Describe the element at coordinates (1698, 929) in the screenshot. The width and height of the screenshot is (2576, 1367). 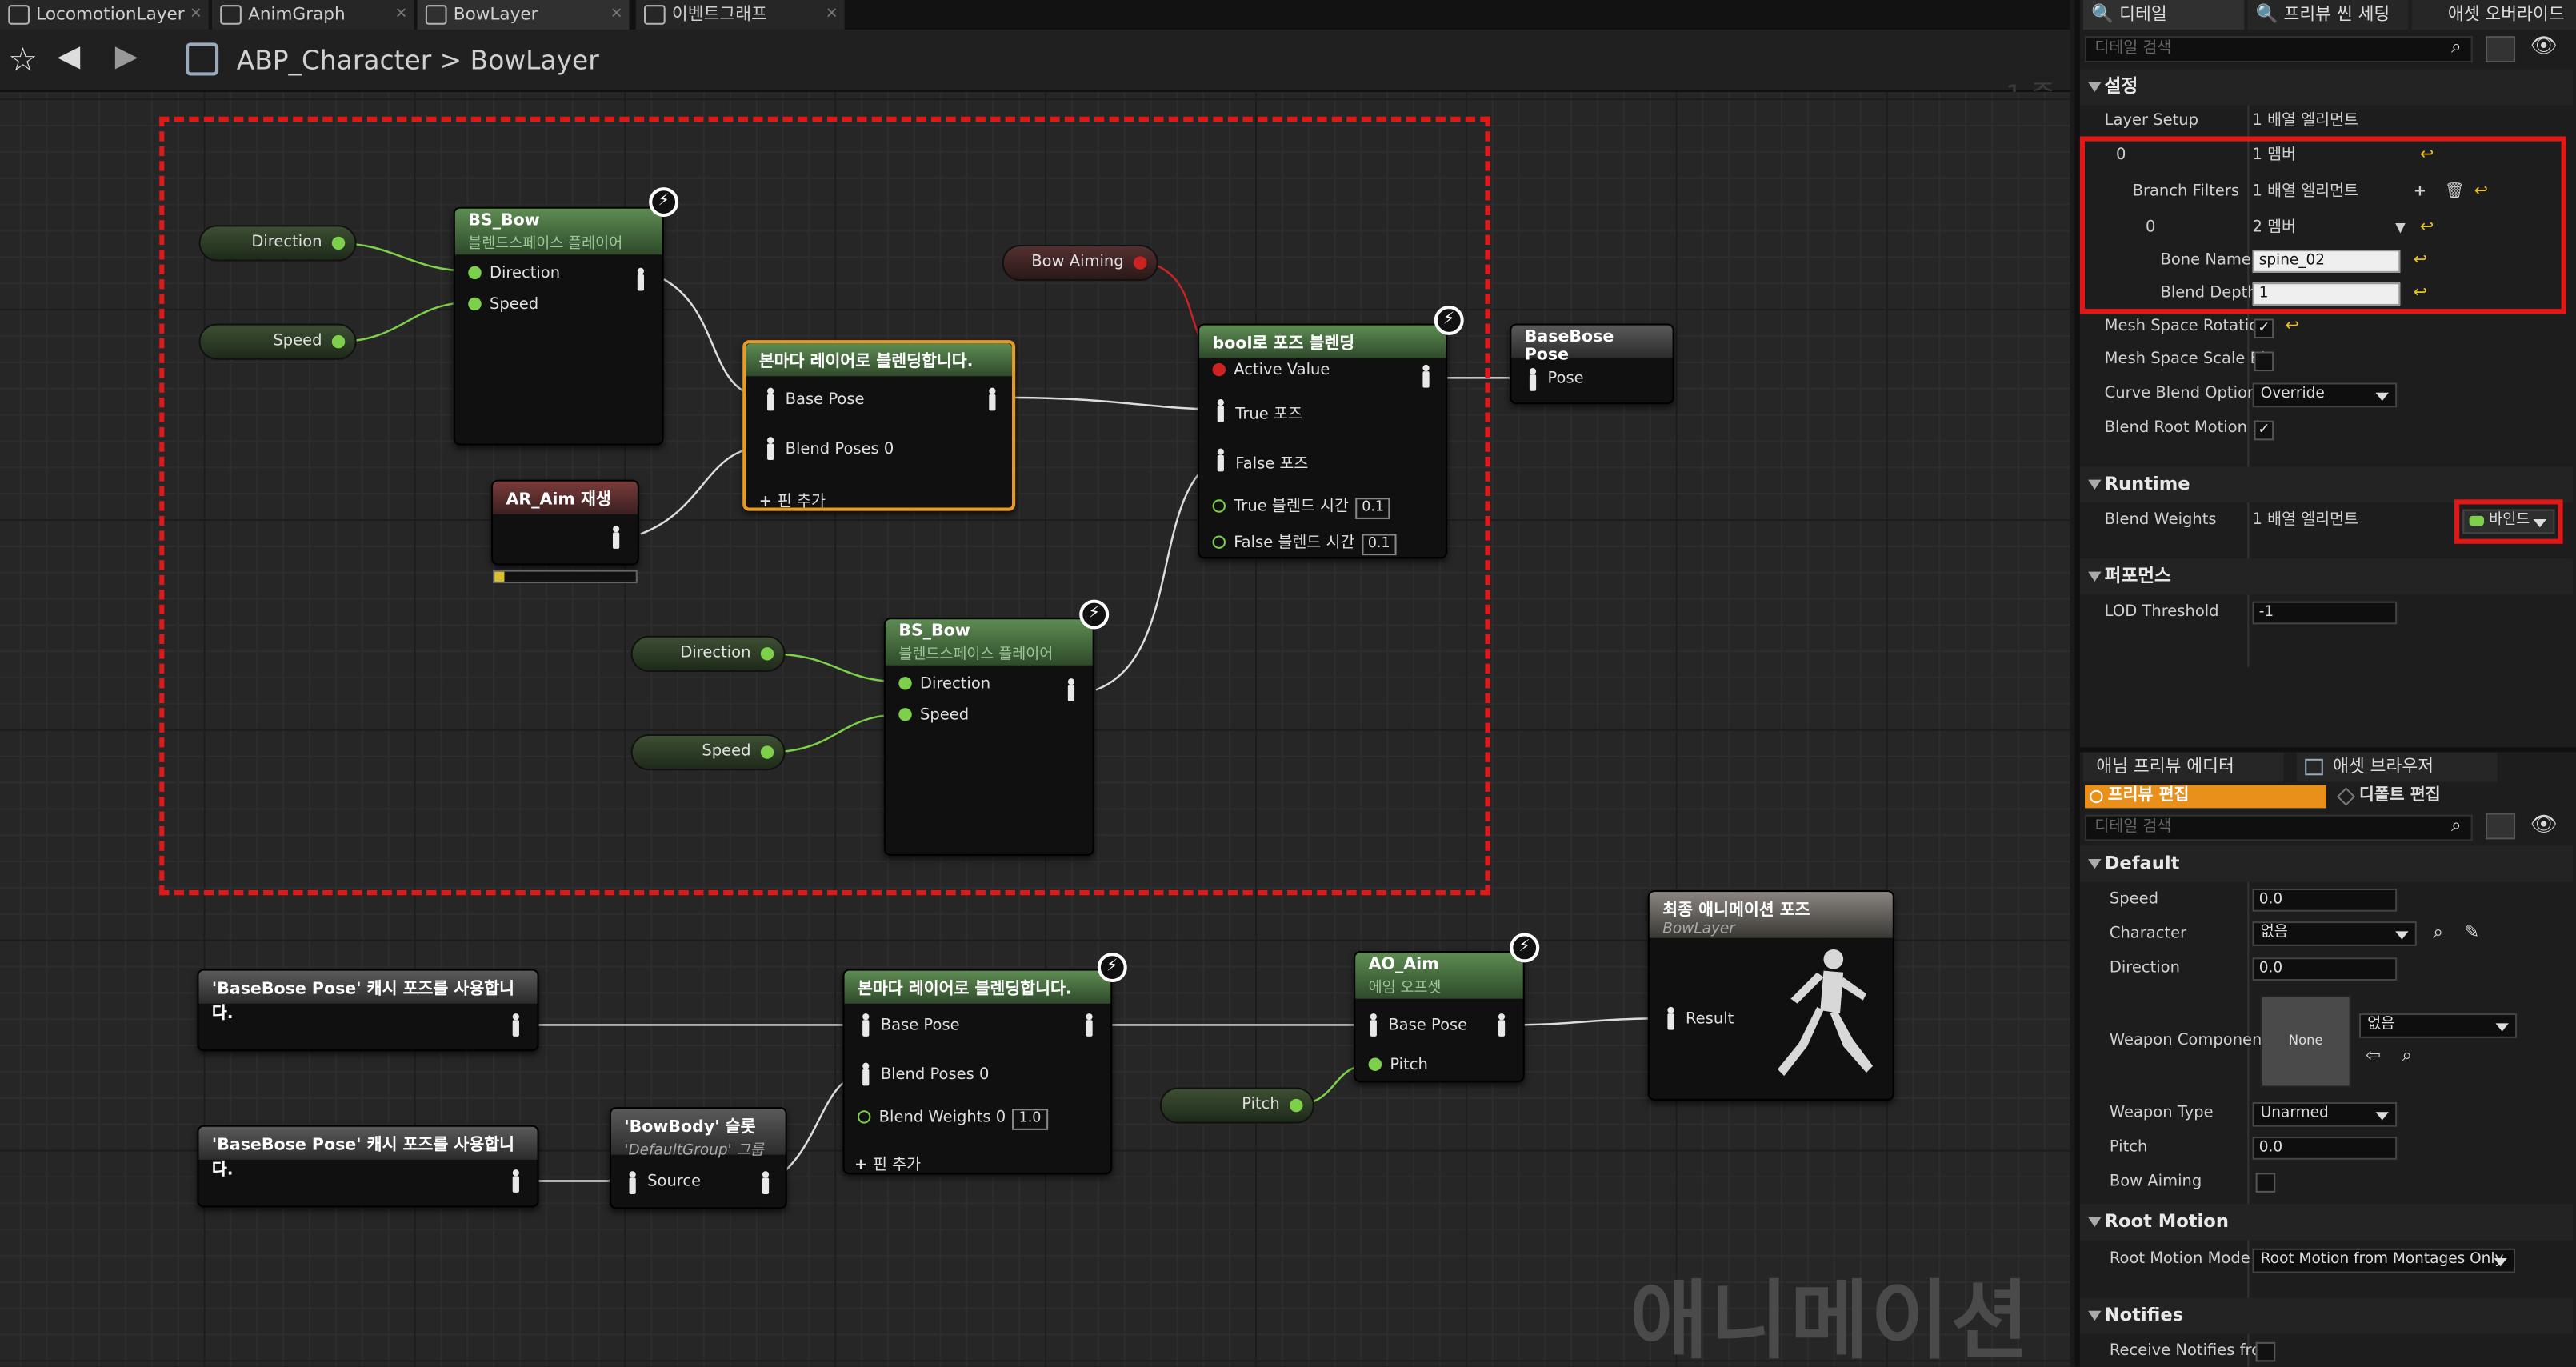
I see `node-subtitle: BowLayer` at that location.